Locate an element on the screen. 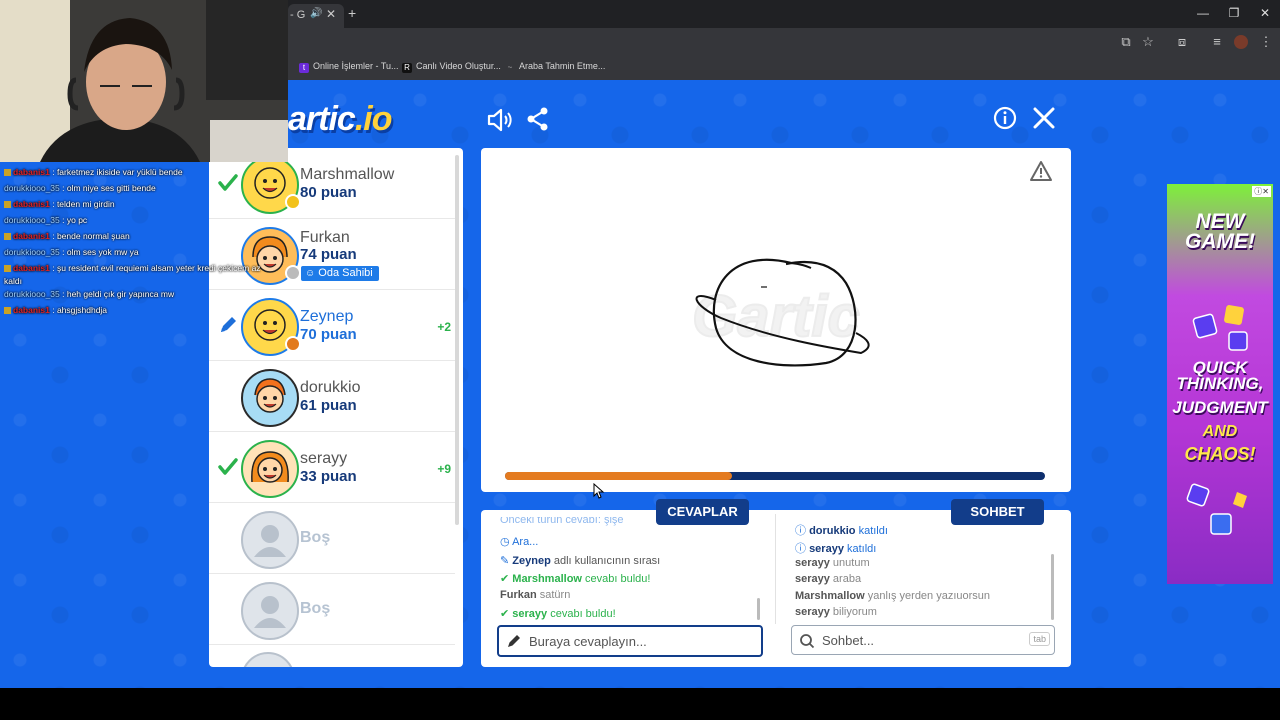 Image resolution: width=1280 pixels, height=720 pixels. status-dot is located at coordinates (293, 344).